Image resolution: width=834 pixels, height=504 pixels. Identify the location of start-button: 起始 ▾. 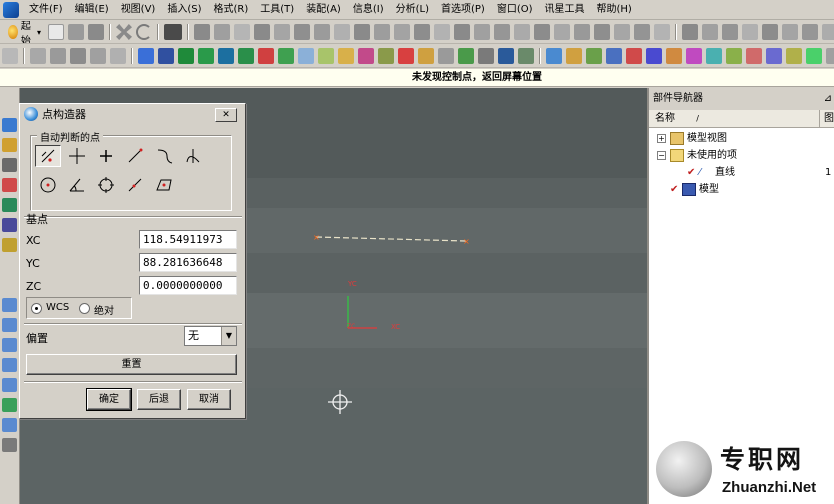
(24, 32).